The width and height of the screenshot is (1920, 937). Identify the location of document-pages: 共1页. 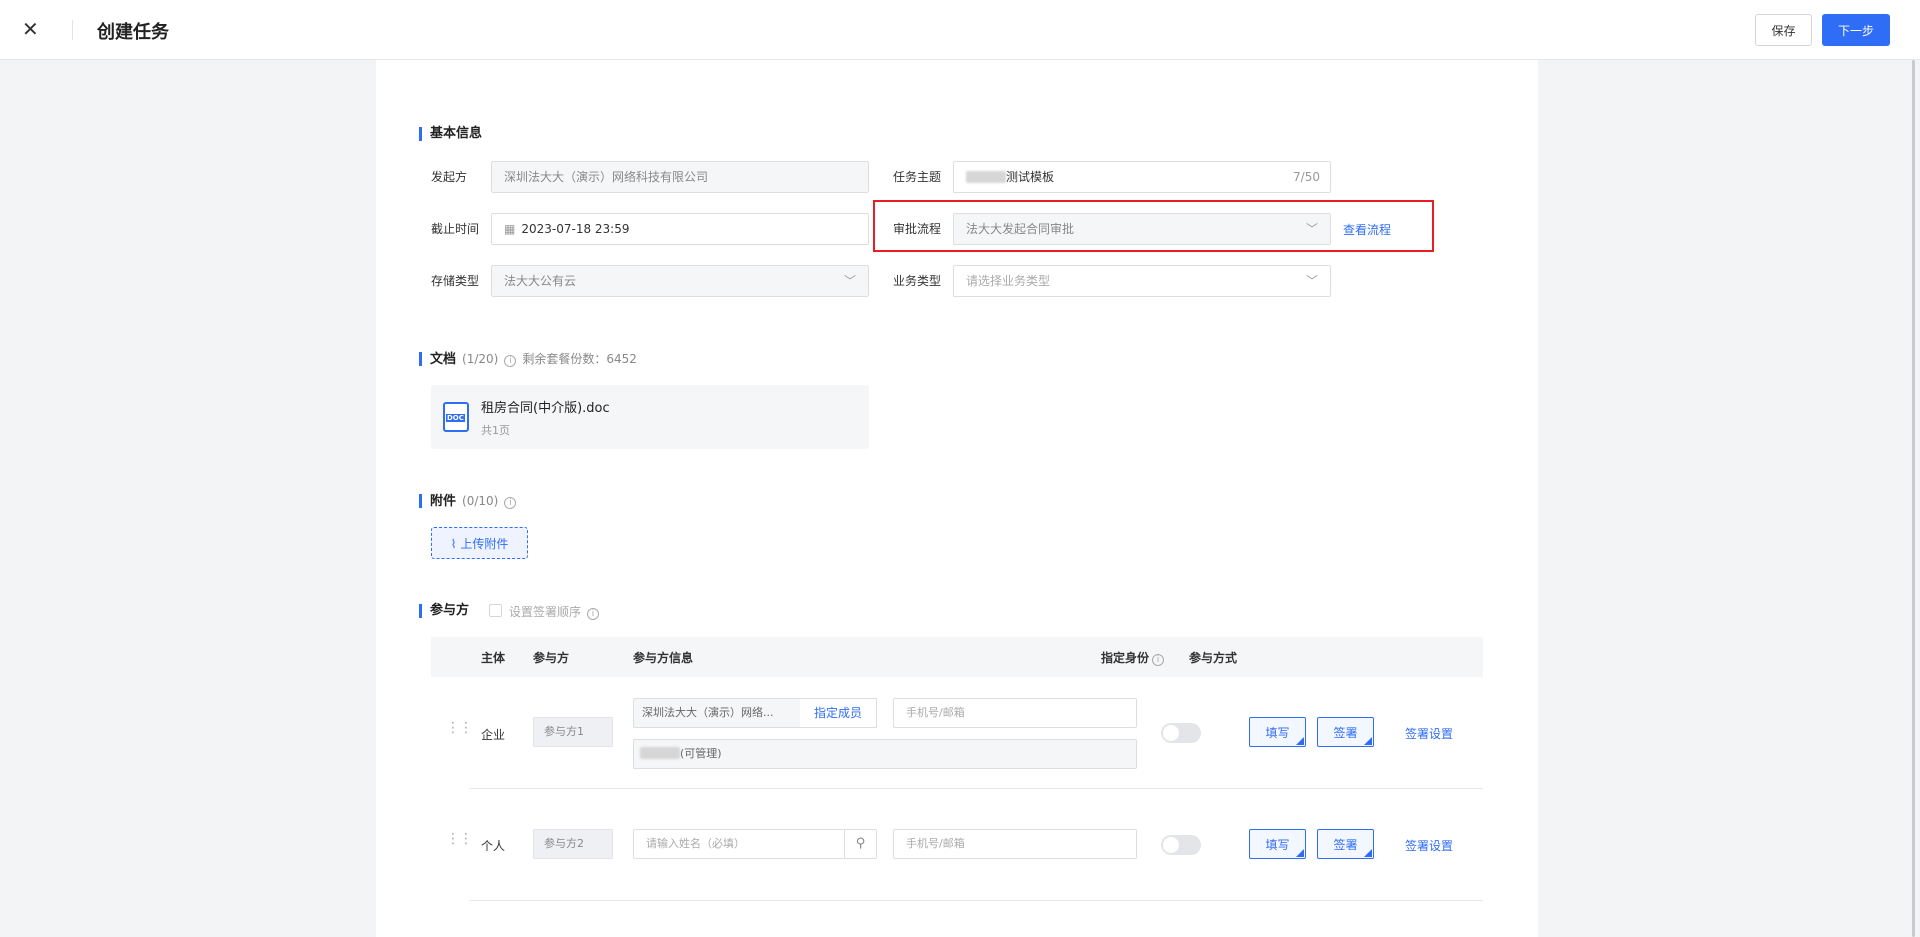
(495, 430).